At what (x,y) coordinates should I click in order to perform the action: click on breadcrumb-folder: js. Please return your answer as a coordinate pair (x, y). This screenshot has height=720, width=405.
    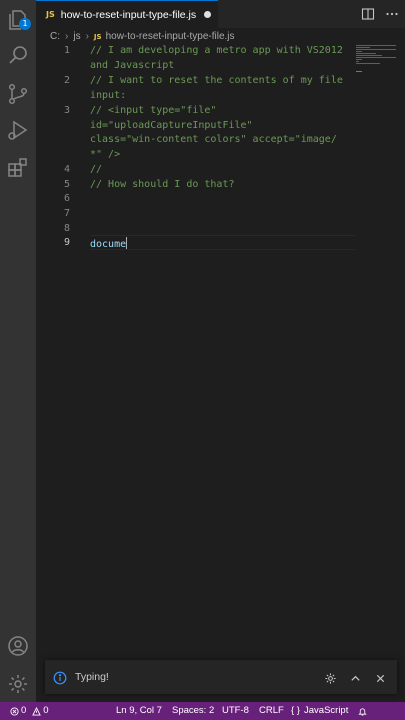
    Looking at the image, I should click on (76, 36).